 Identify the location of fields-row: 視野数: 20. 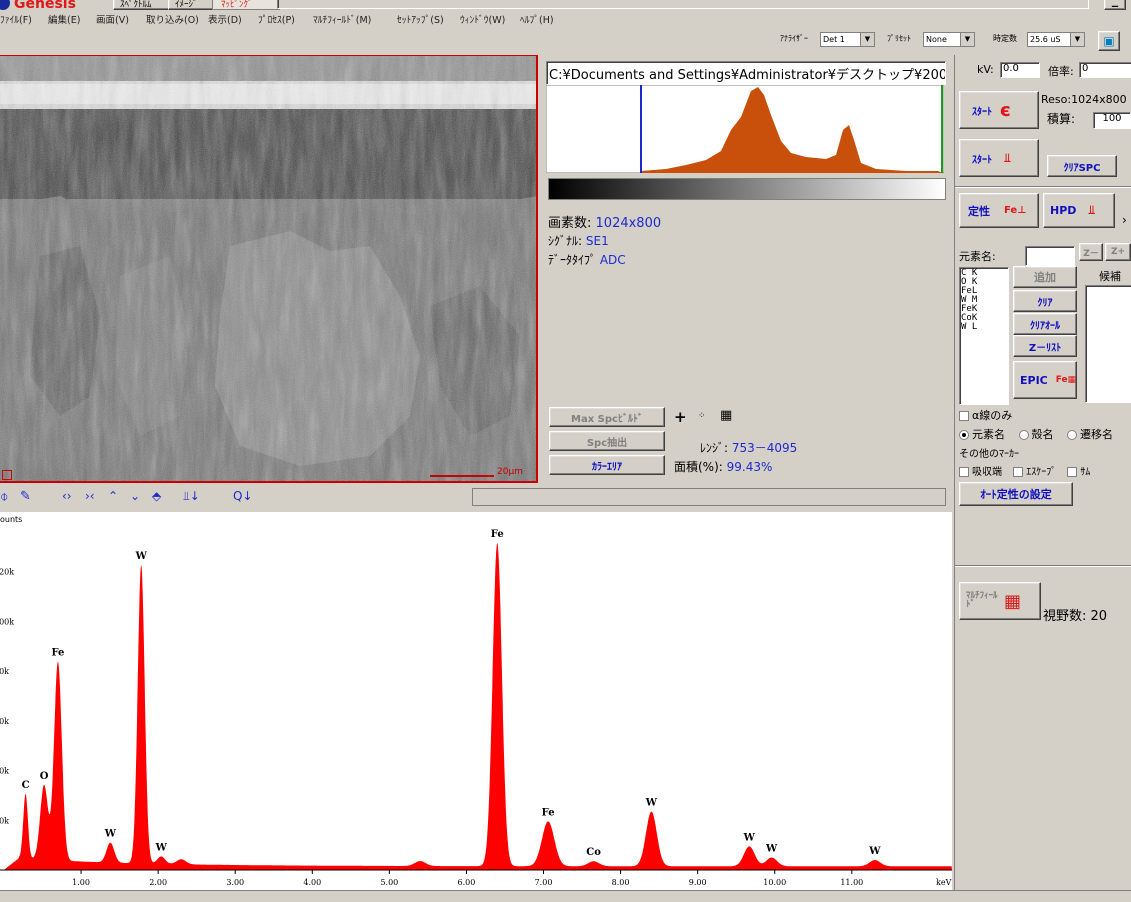
(1075, 614).